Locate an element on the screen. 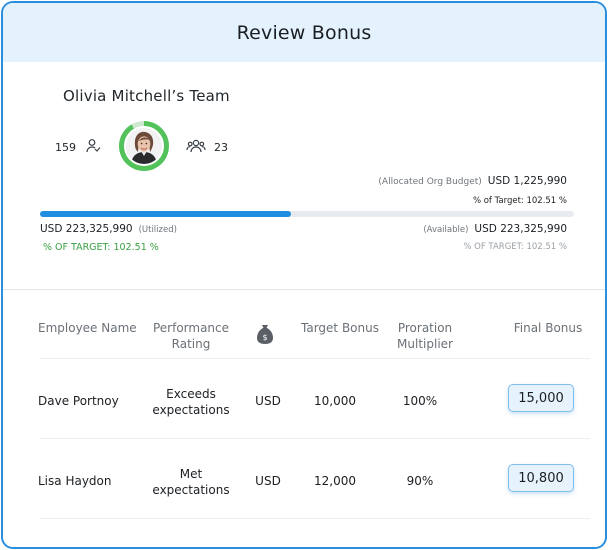  avatar-photo is located at coordinates (144, 146).